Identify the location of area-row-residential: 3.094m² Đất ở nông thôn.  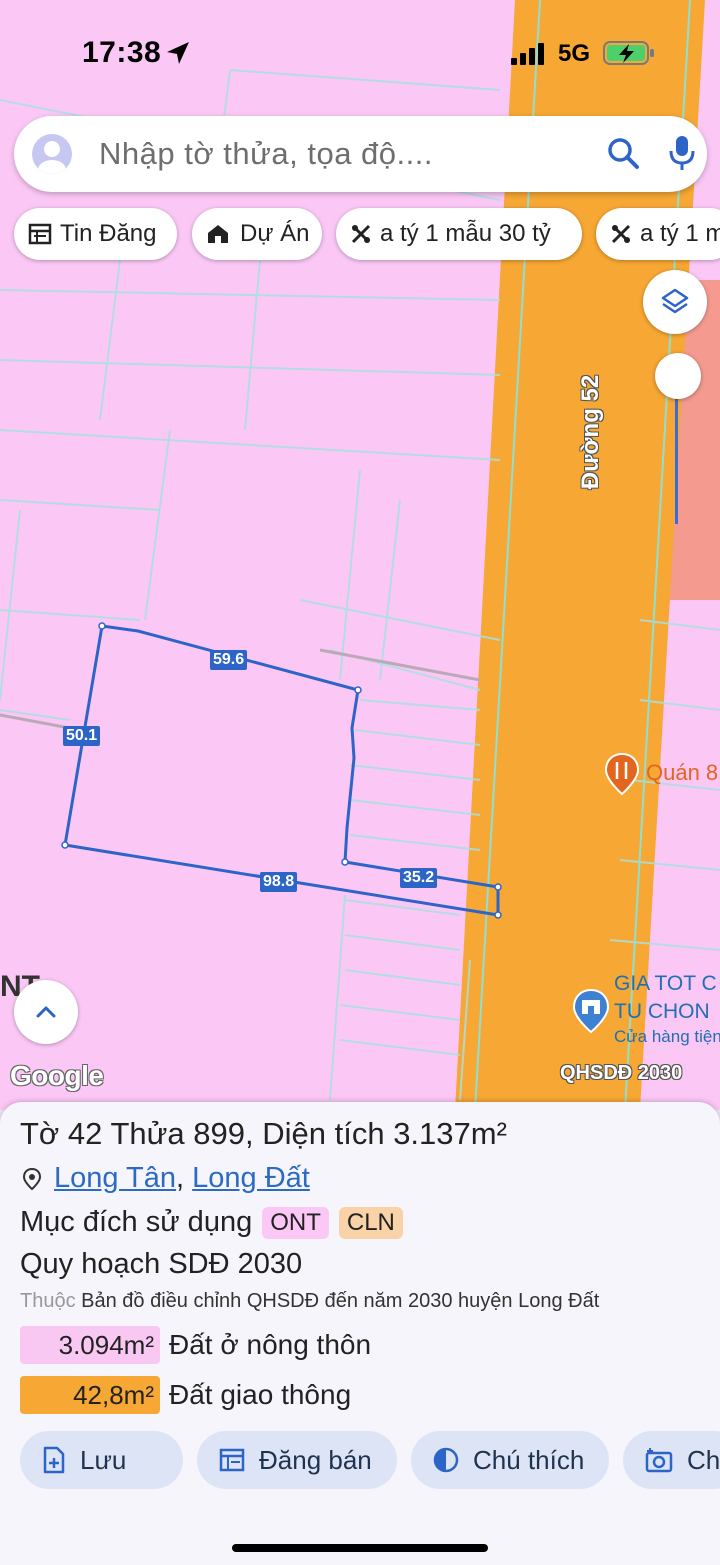
(195, 1345).